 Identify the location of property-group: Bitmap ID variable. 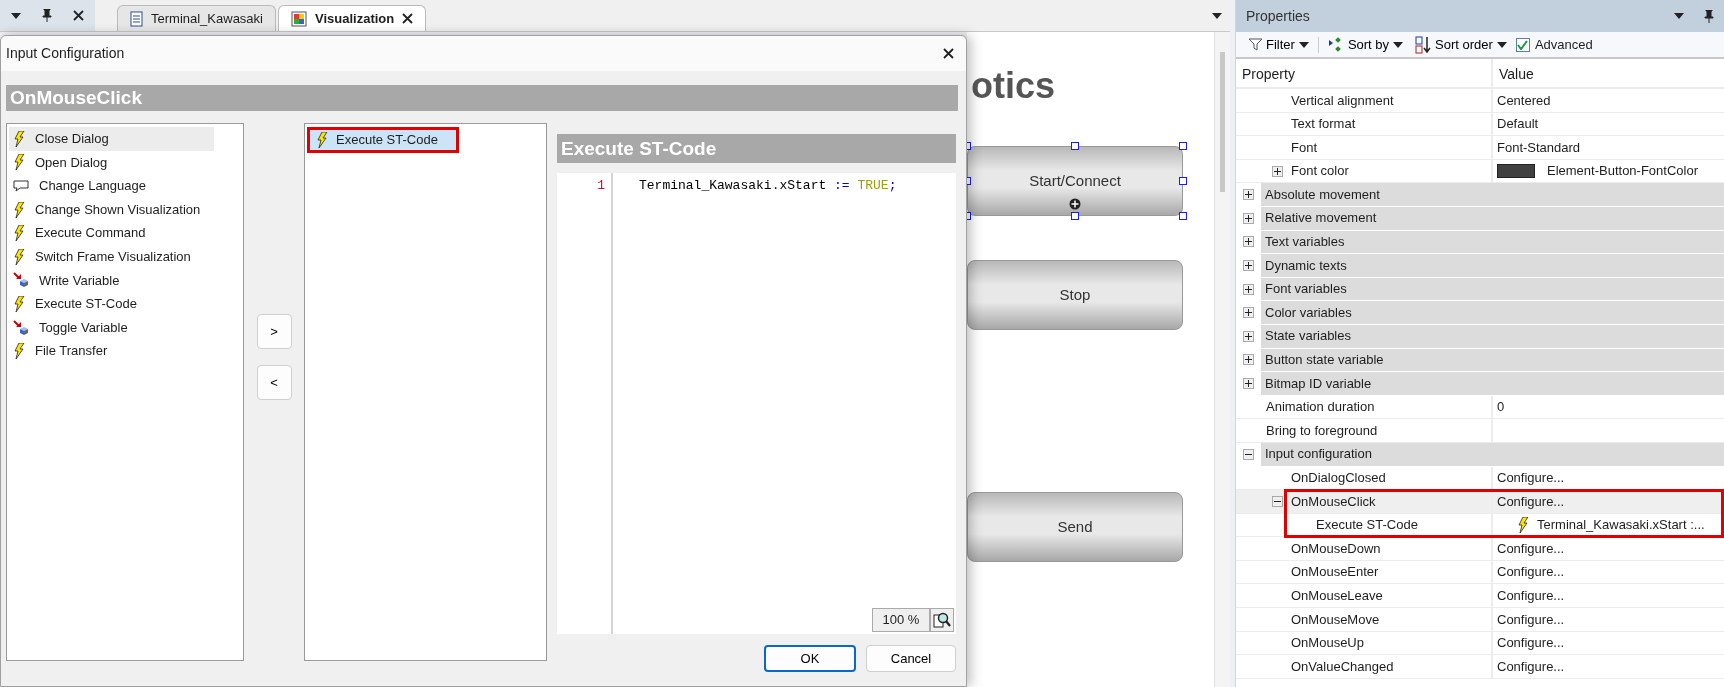
(1492, 383).